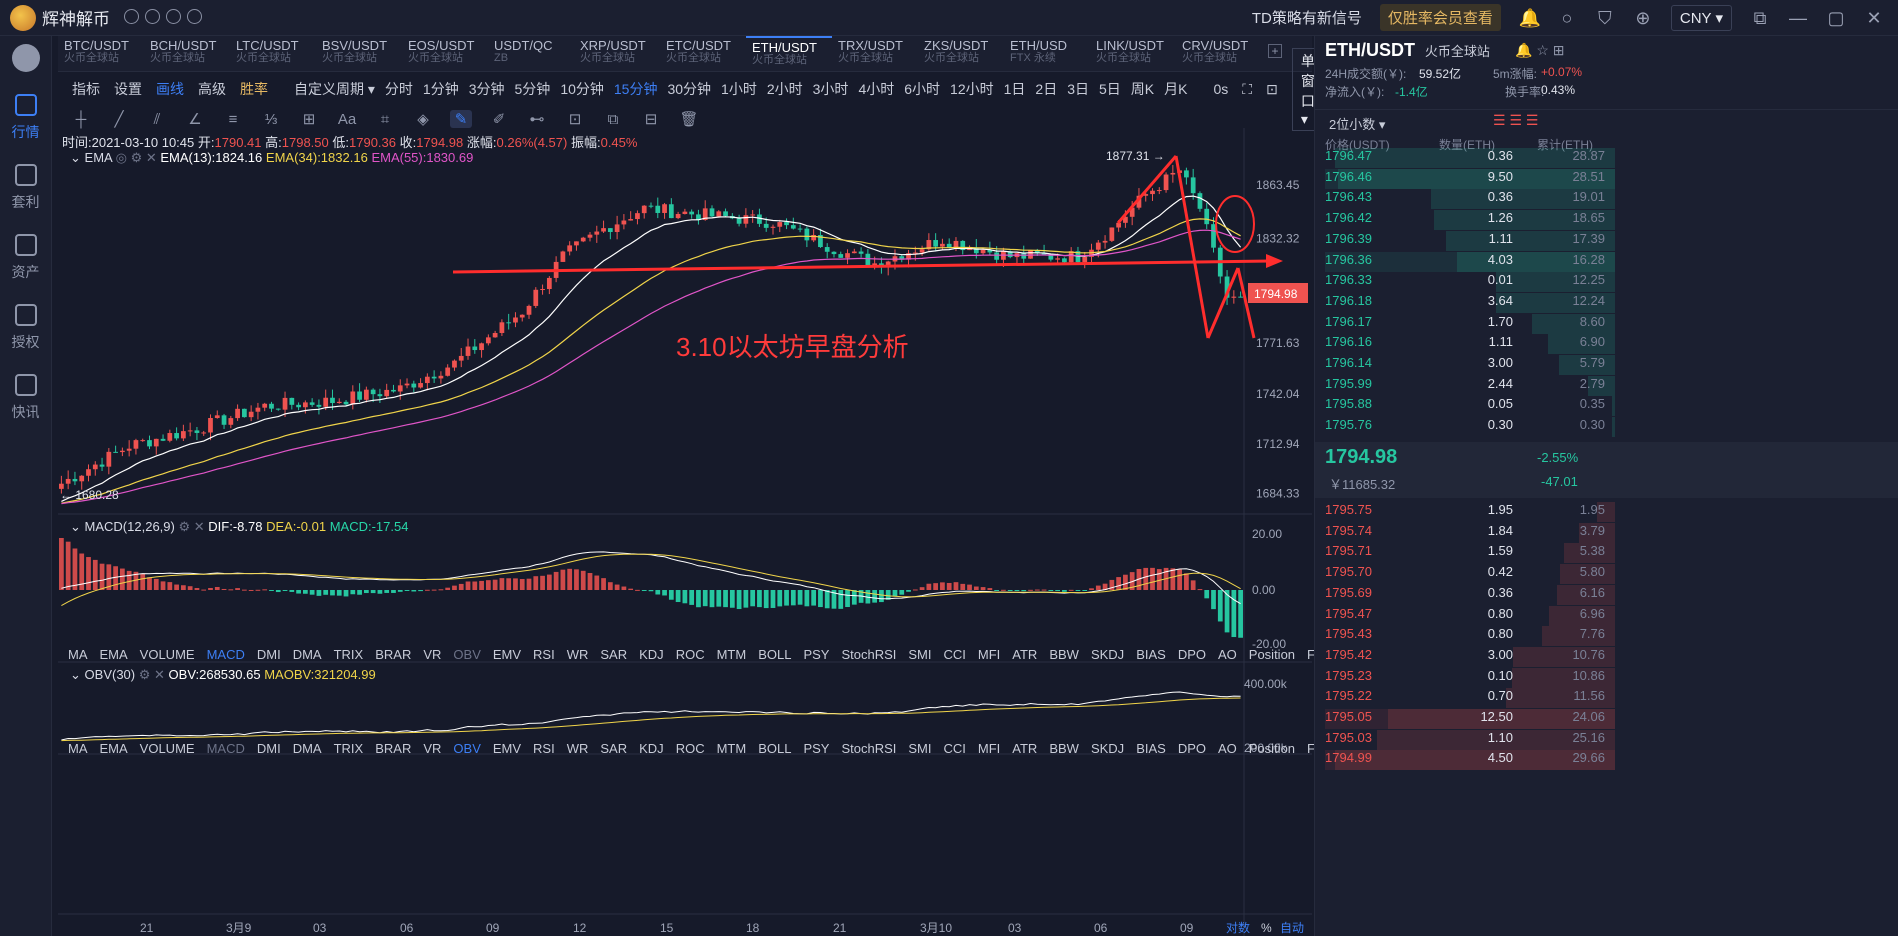 The height and width of the screenshot is (936, 1898). What do you see at coordinates (1760, 18) in the screenshot?
I see `external-icon: ⧉` at bounding box center [1760, 18].